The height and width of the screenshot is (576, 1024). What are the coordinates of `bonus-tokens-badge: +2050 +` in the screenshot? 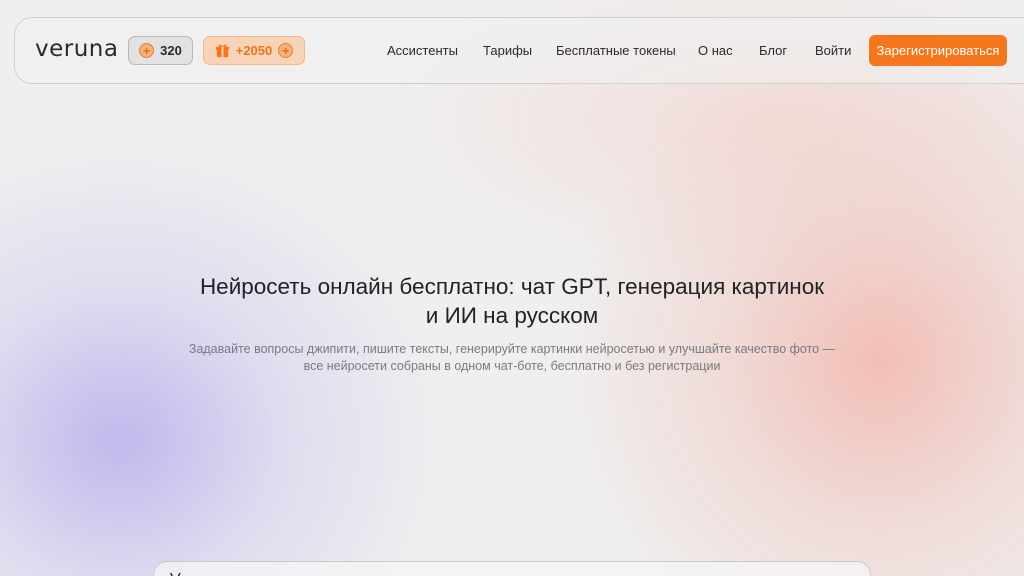 It's located at (254, 50).